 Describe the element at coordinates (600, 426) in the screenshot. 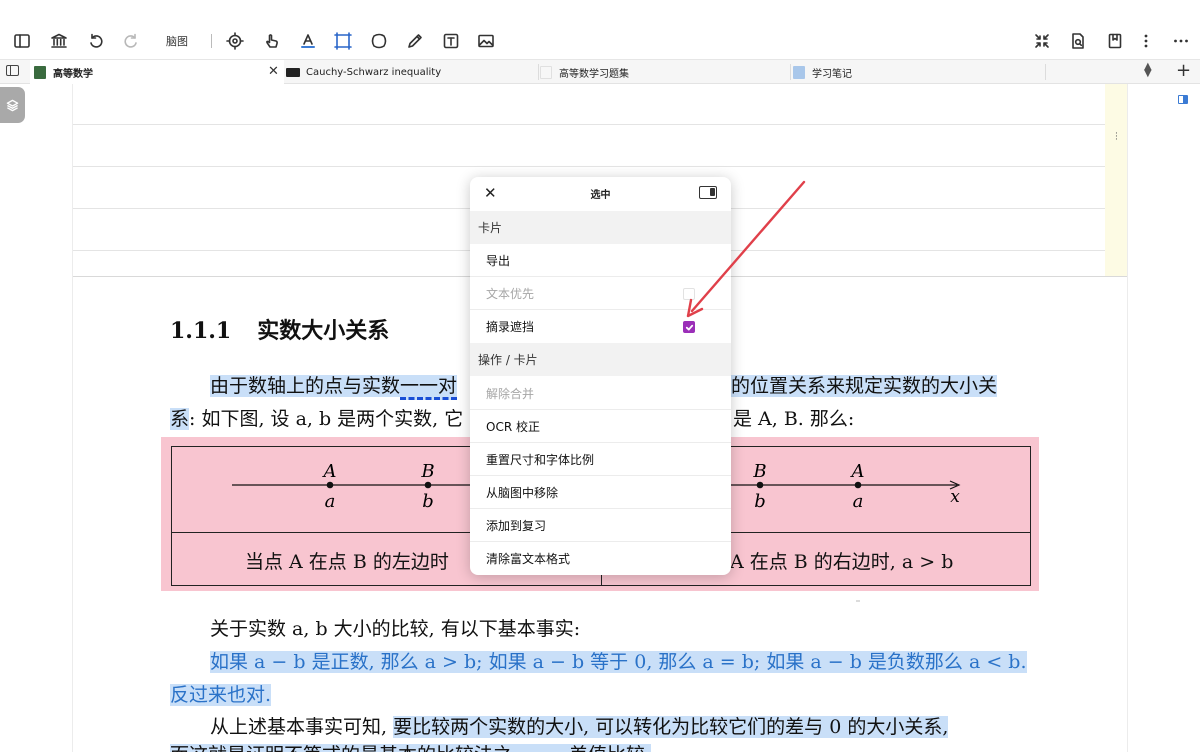

I see `menu-item-ocr: OCR 校正` at that location.